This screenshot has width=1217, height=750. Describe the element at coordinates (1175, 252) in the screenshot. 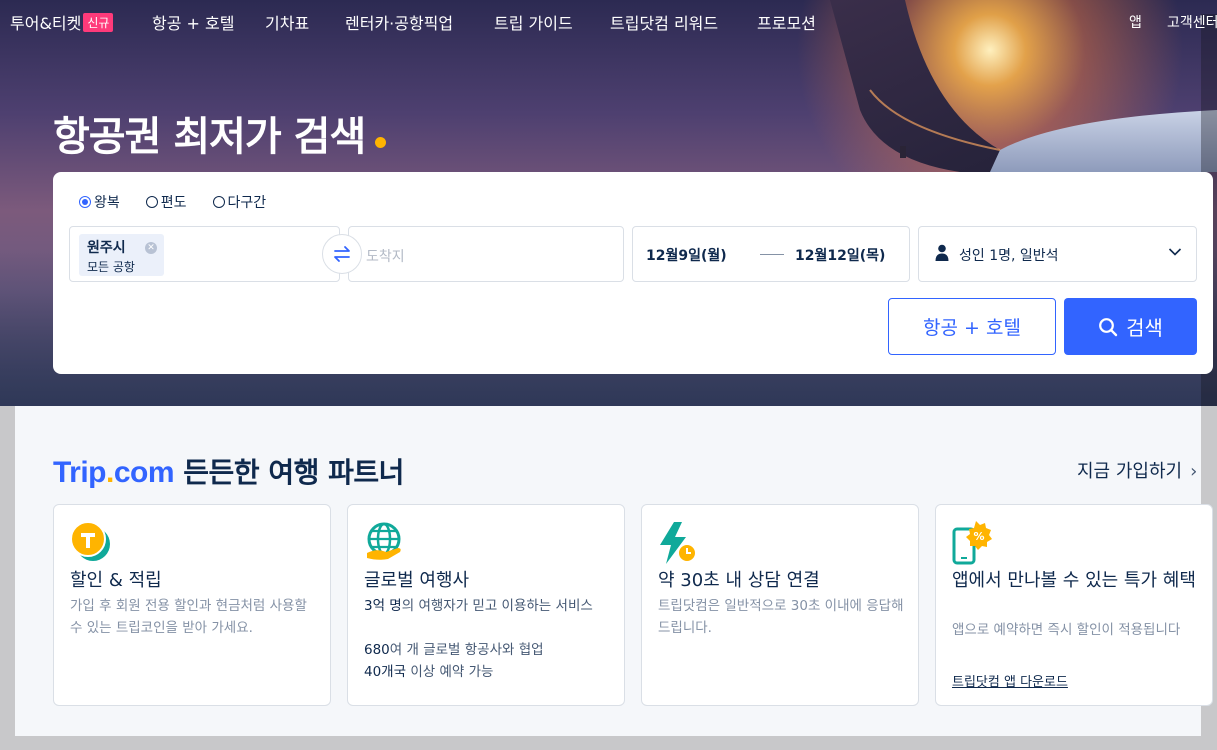

I see `chevron-down-icon` at that location.